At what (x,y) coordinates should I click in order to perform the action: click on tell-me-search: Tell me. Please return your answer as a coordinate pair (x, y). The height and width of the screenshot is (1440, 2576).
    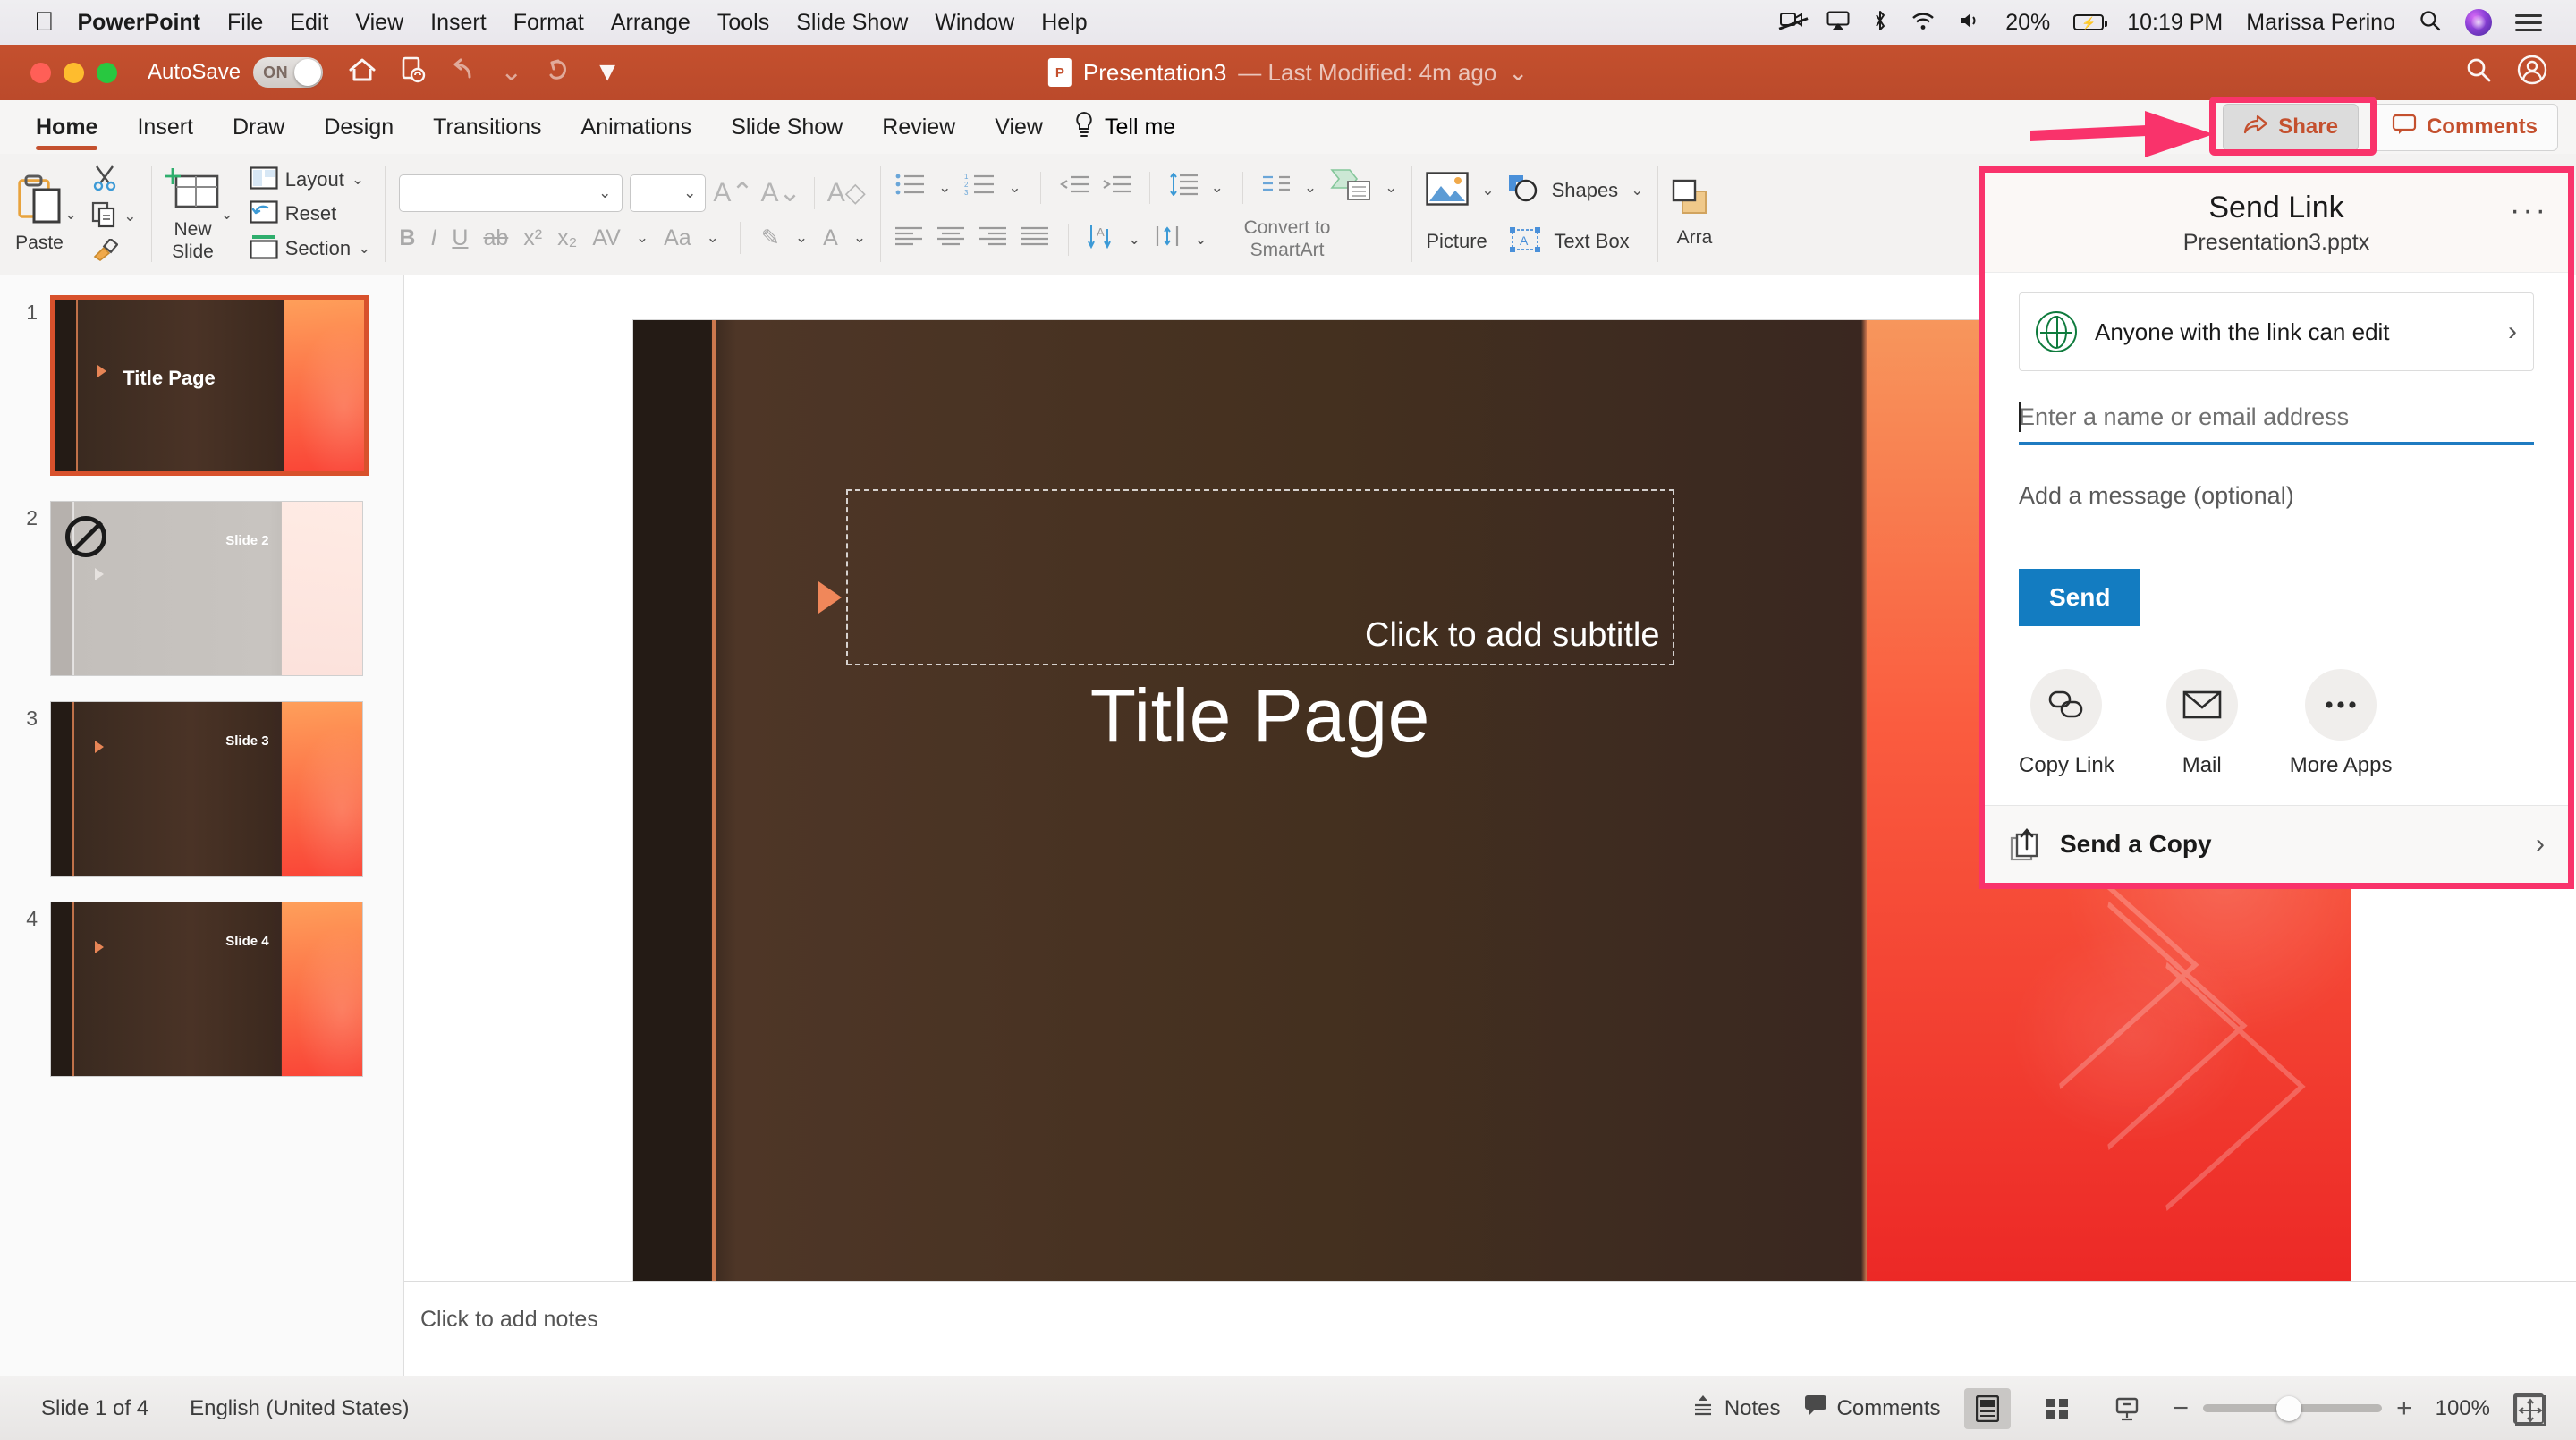
    Looking at the image, I should click on (1119, 128).